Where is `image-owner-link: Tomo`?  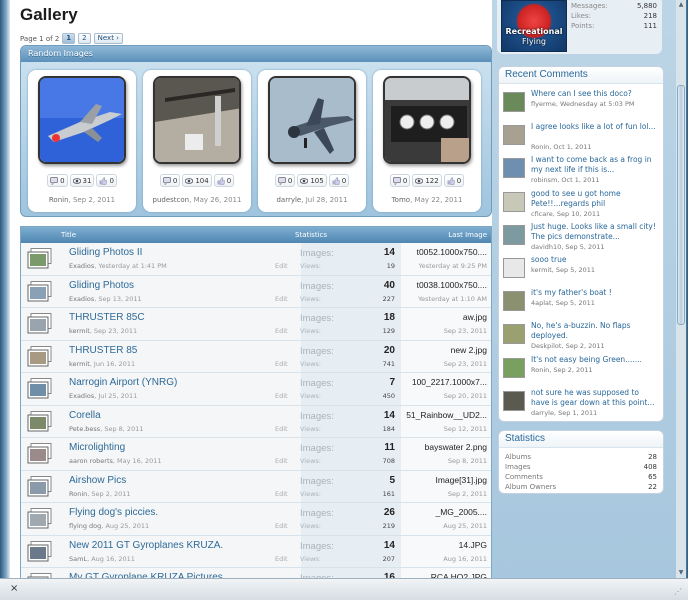
image-owner-link: Tomo is located at coordinates (401, 200).